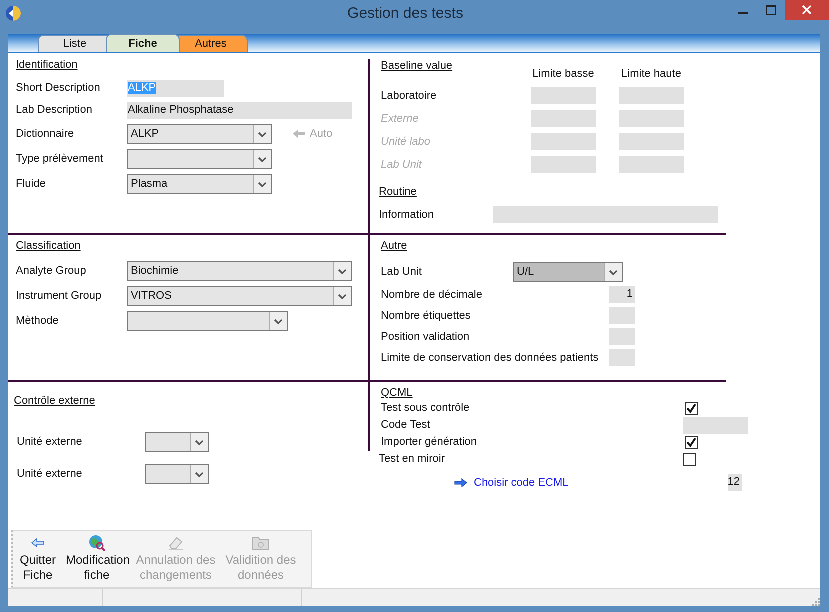 This screenshot has width=829, height=612. I want to click on globe-search-icon, so click(97, 543).